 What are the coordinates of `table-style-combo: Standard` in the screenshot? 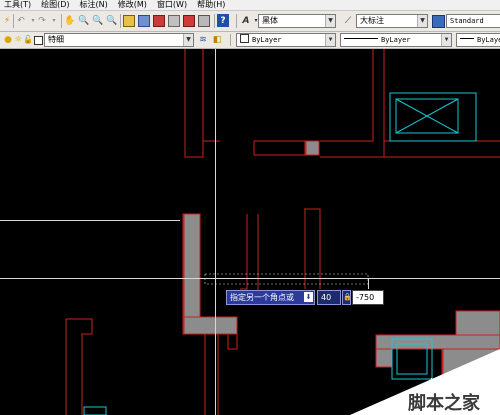 It's located at (473, 21).